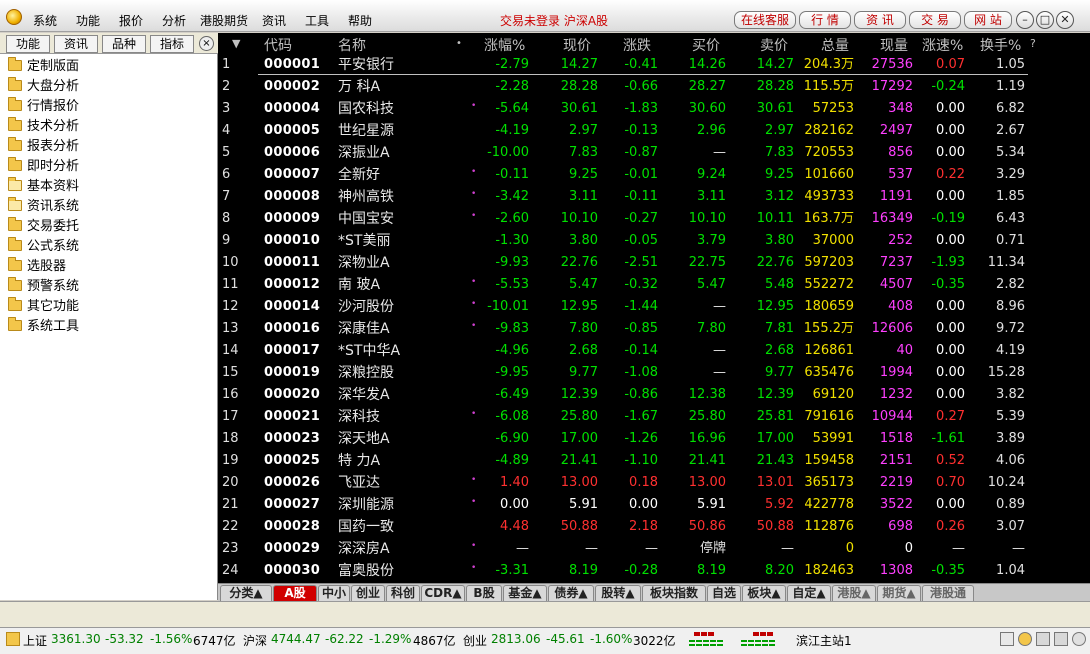  Describe the element at coordinates (706, 45) in the screenshot. I see `col-bid: 买价` at that location.